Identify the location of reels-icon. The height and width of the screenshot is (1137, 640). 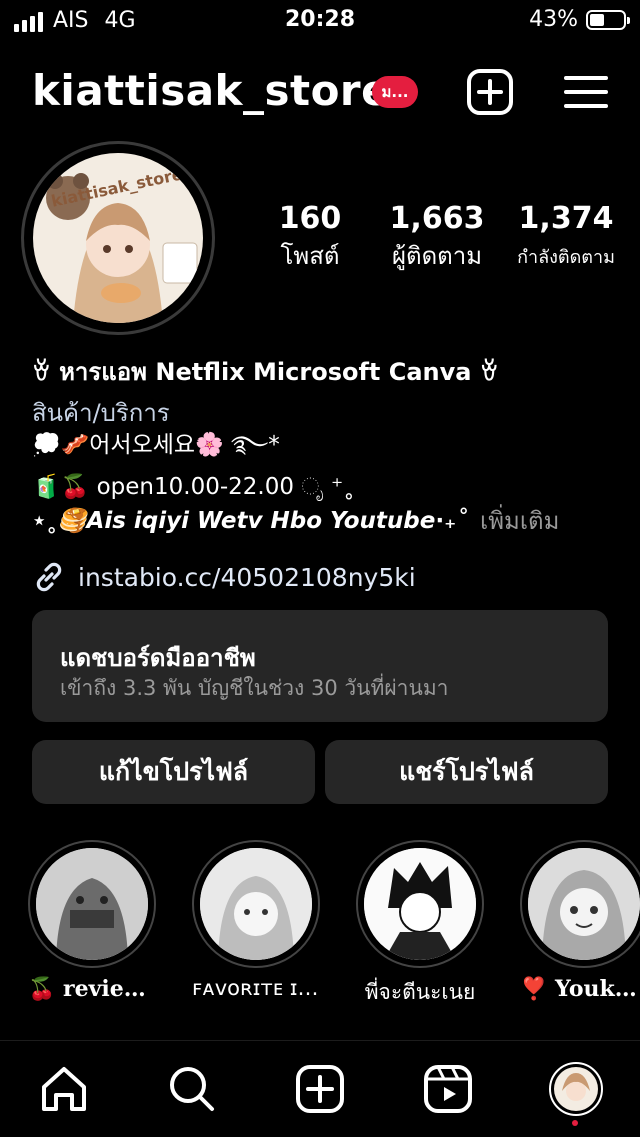
(448, 1089).